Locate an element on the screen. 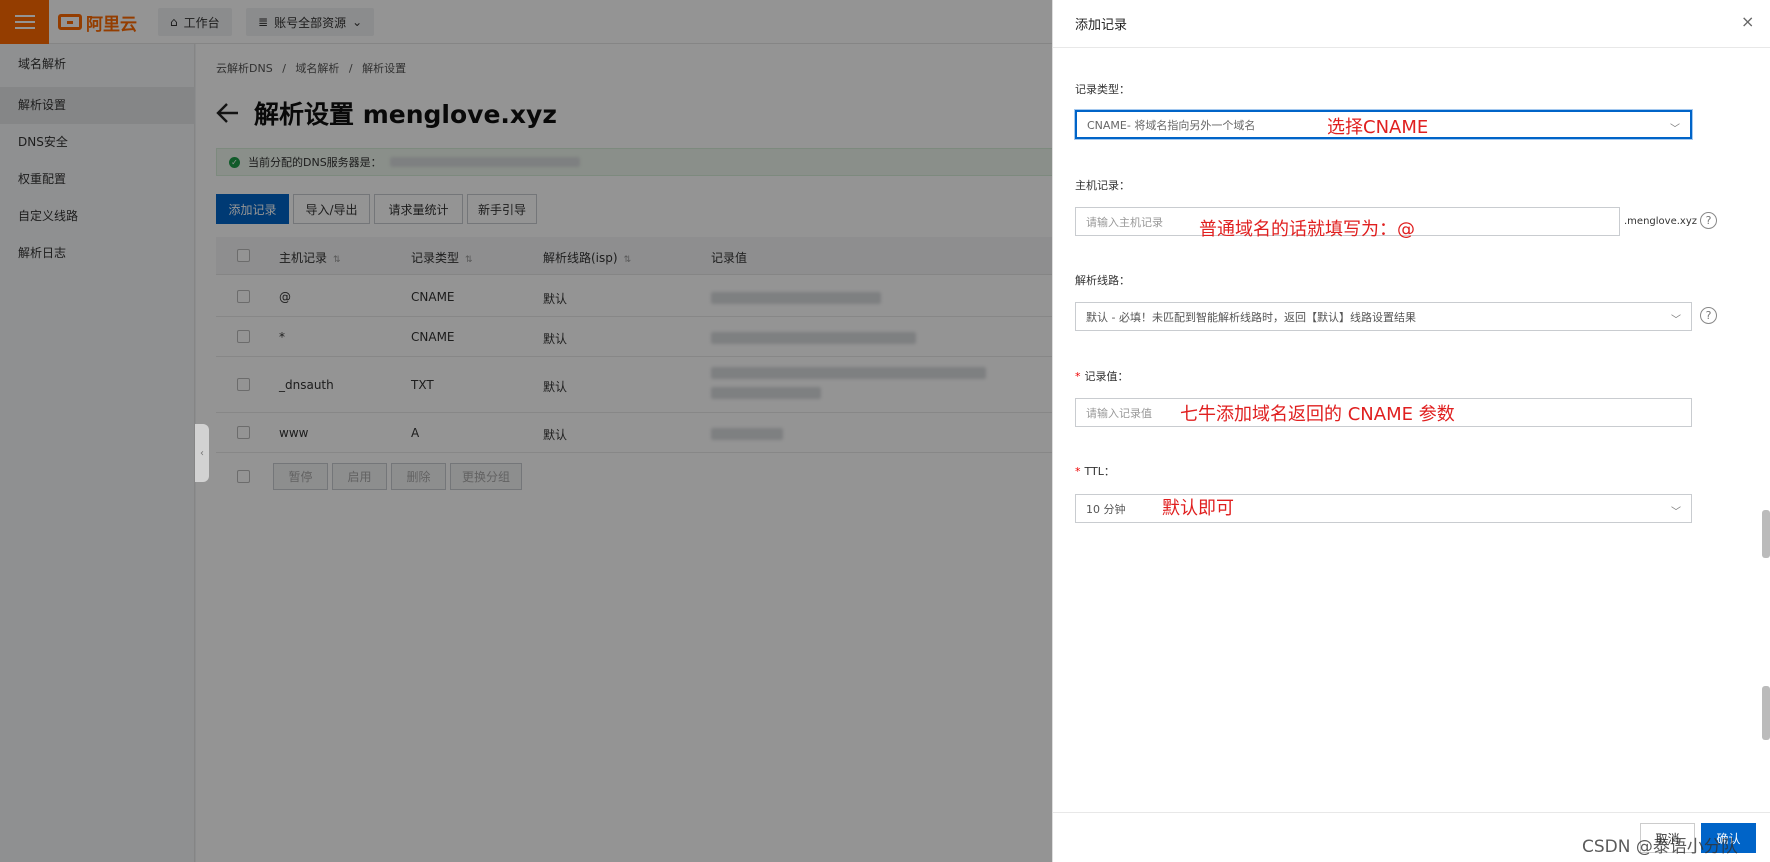  host-placeholder: 请输入主机记录 is located at coordinates (1124, 222).